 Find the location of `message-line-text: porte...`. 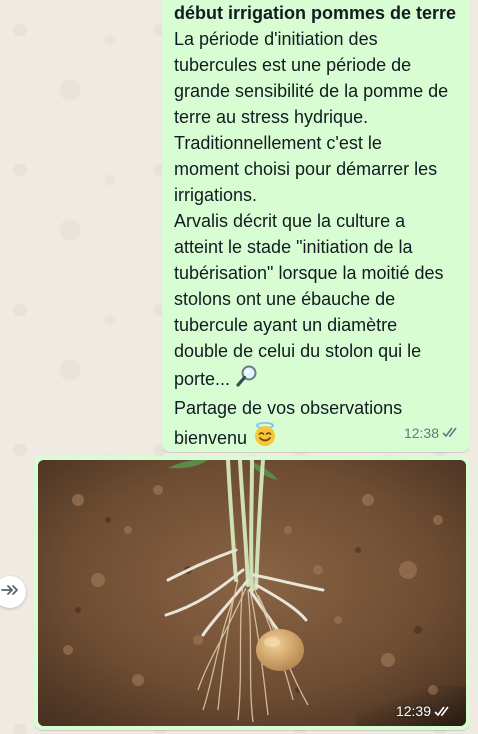

message-line-text: porte... is located at coordinates (202, 379).